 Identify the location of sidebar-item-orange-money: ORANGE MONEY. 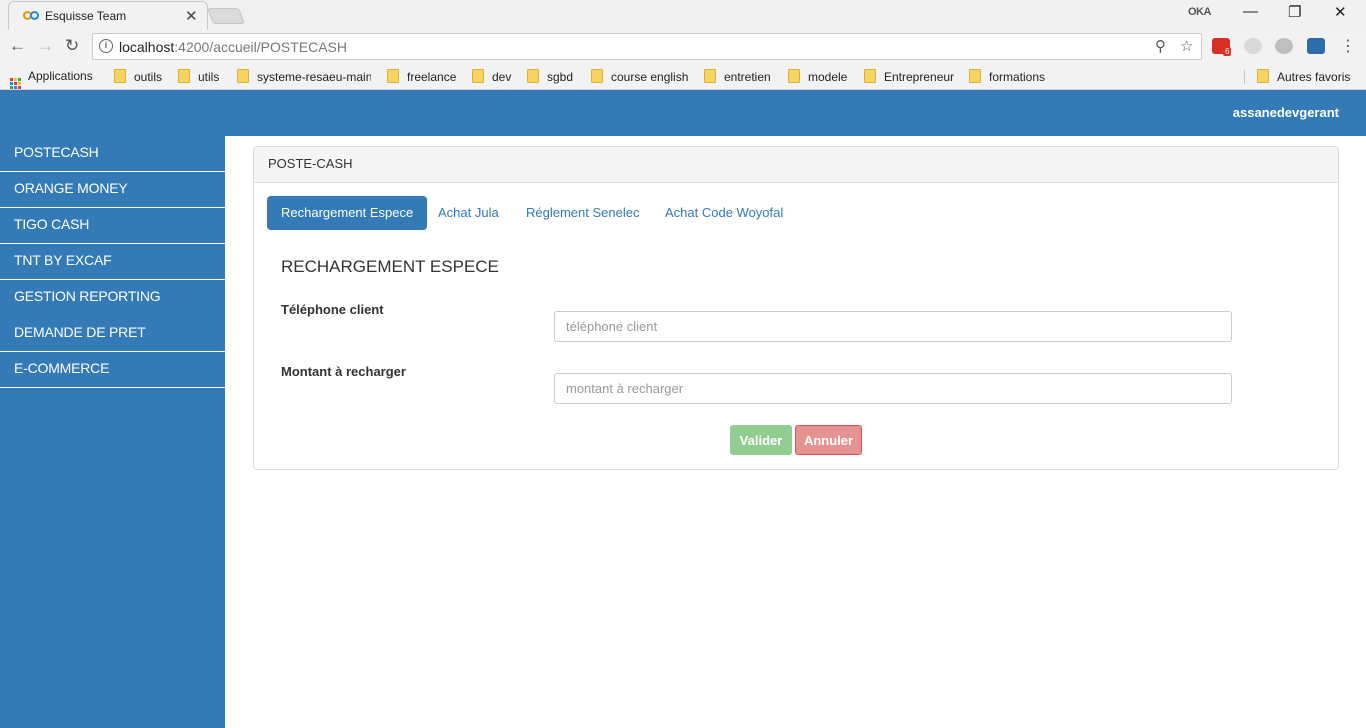
(112, 190).